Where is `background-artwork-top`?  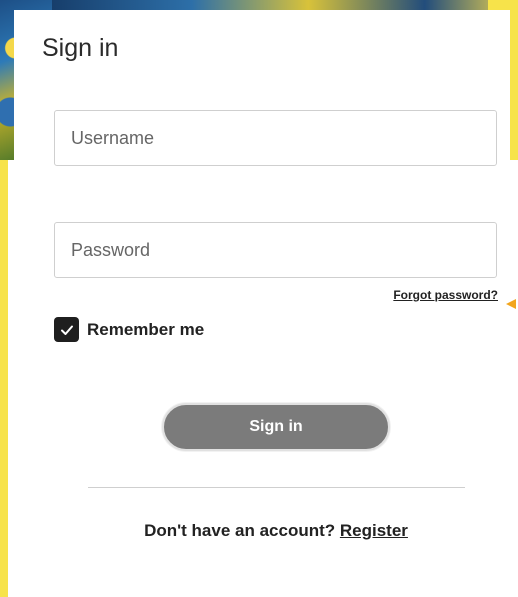 background-artwork-top is located at coordinates (285, 5).